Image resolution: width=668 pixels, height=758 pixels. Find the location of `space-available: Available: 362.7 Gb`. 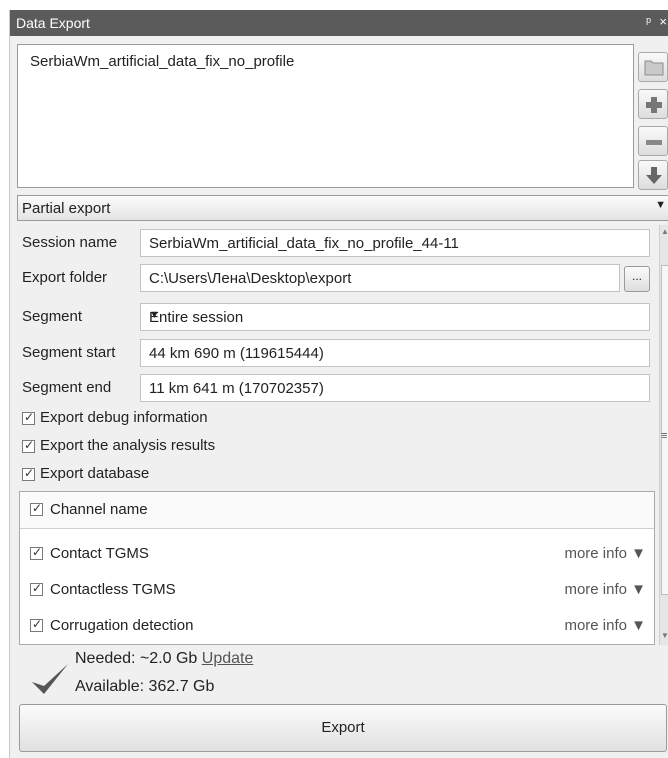

space-available: Available: 362.7 Gb is located at coordinates (144, 687).